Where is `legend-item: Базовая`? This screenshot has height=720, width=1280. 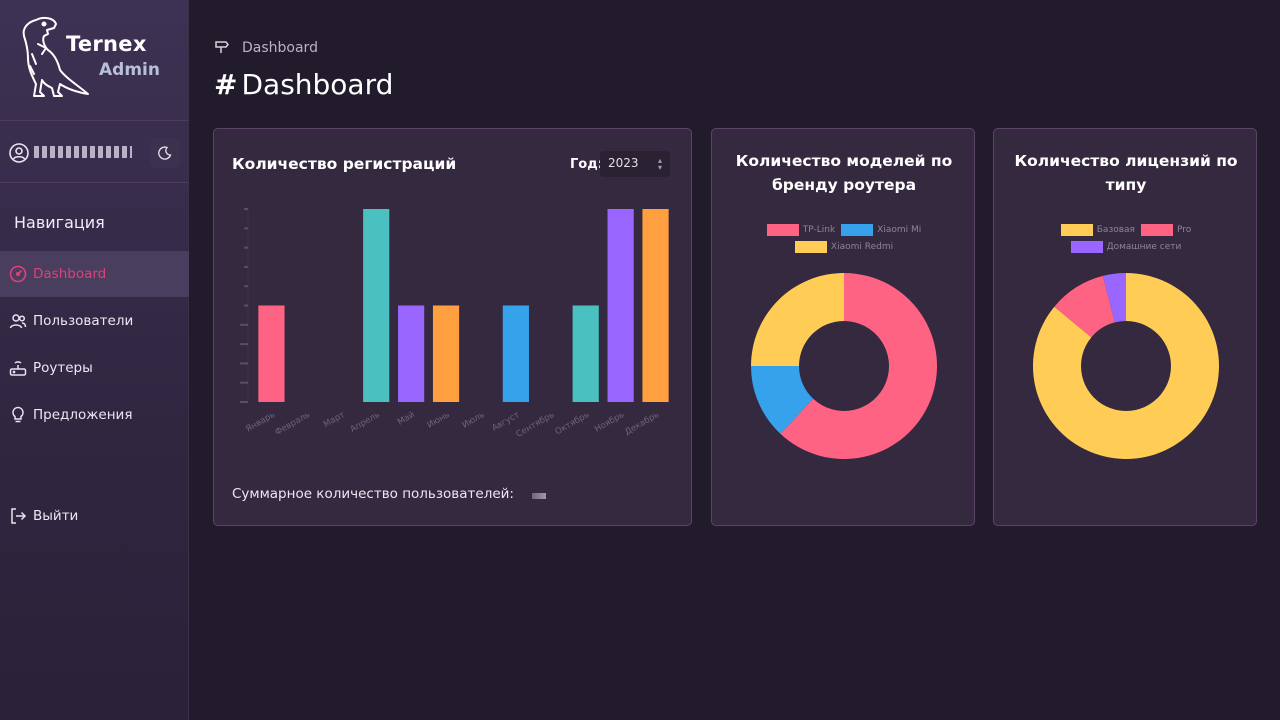
legend-item: Базовая is located at coordinates (1097, 229).